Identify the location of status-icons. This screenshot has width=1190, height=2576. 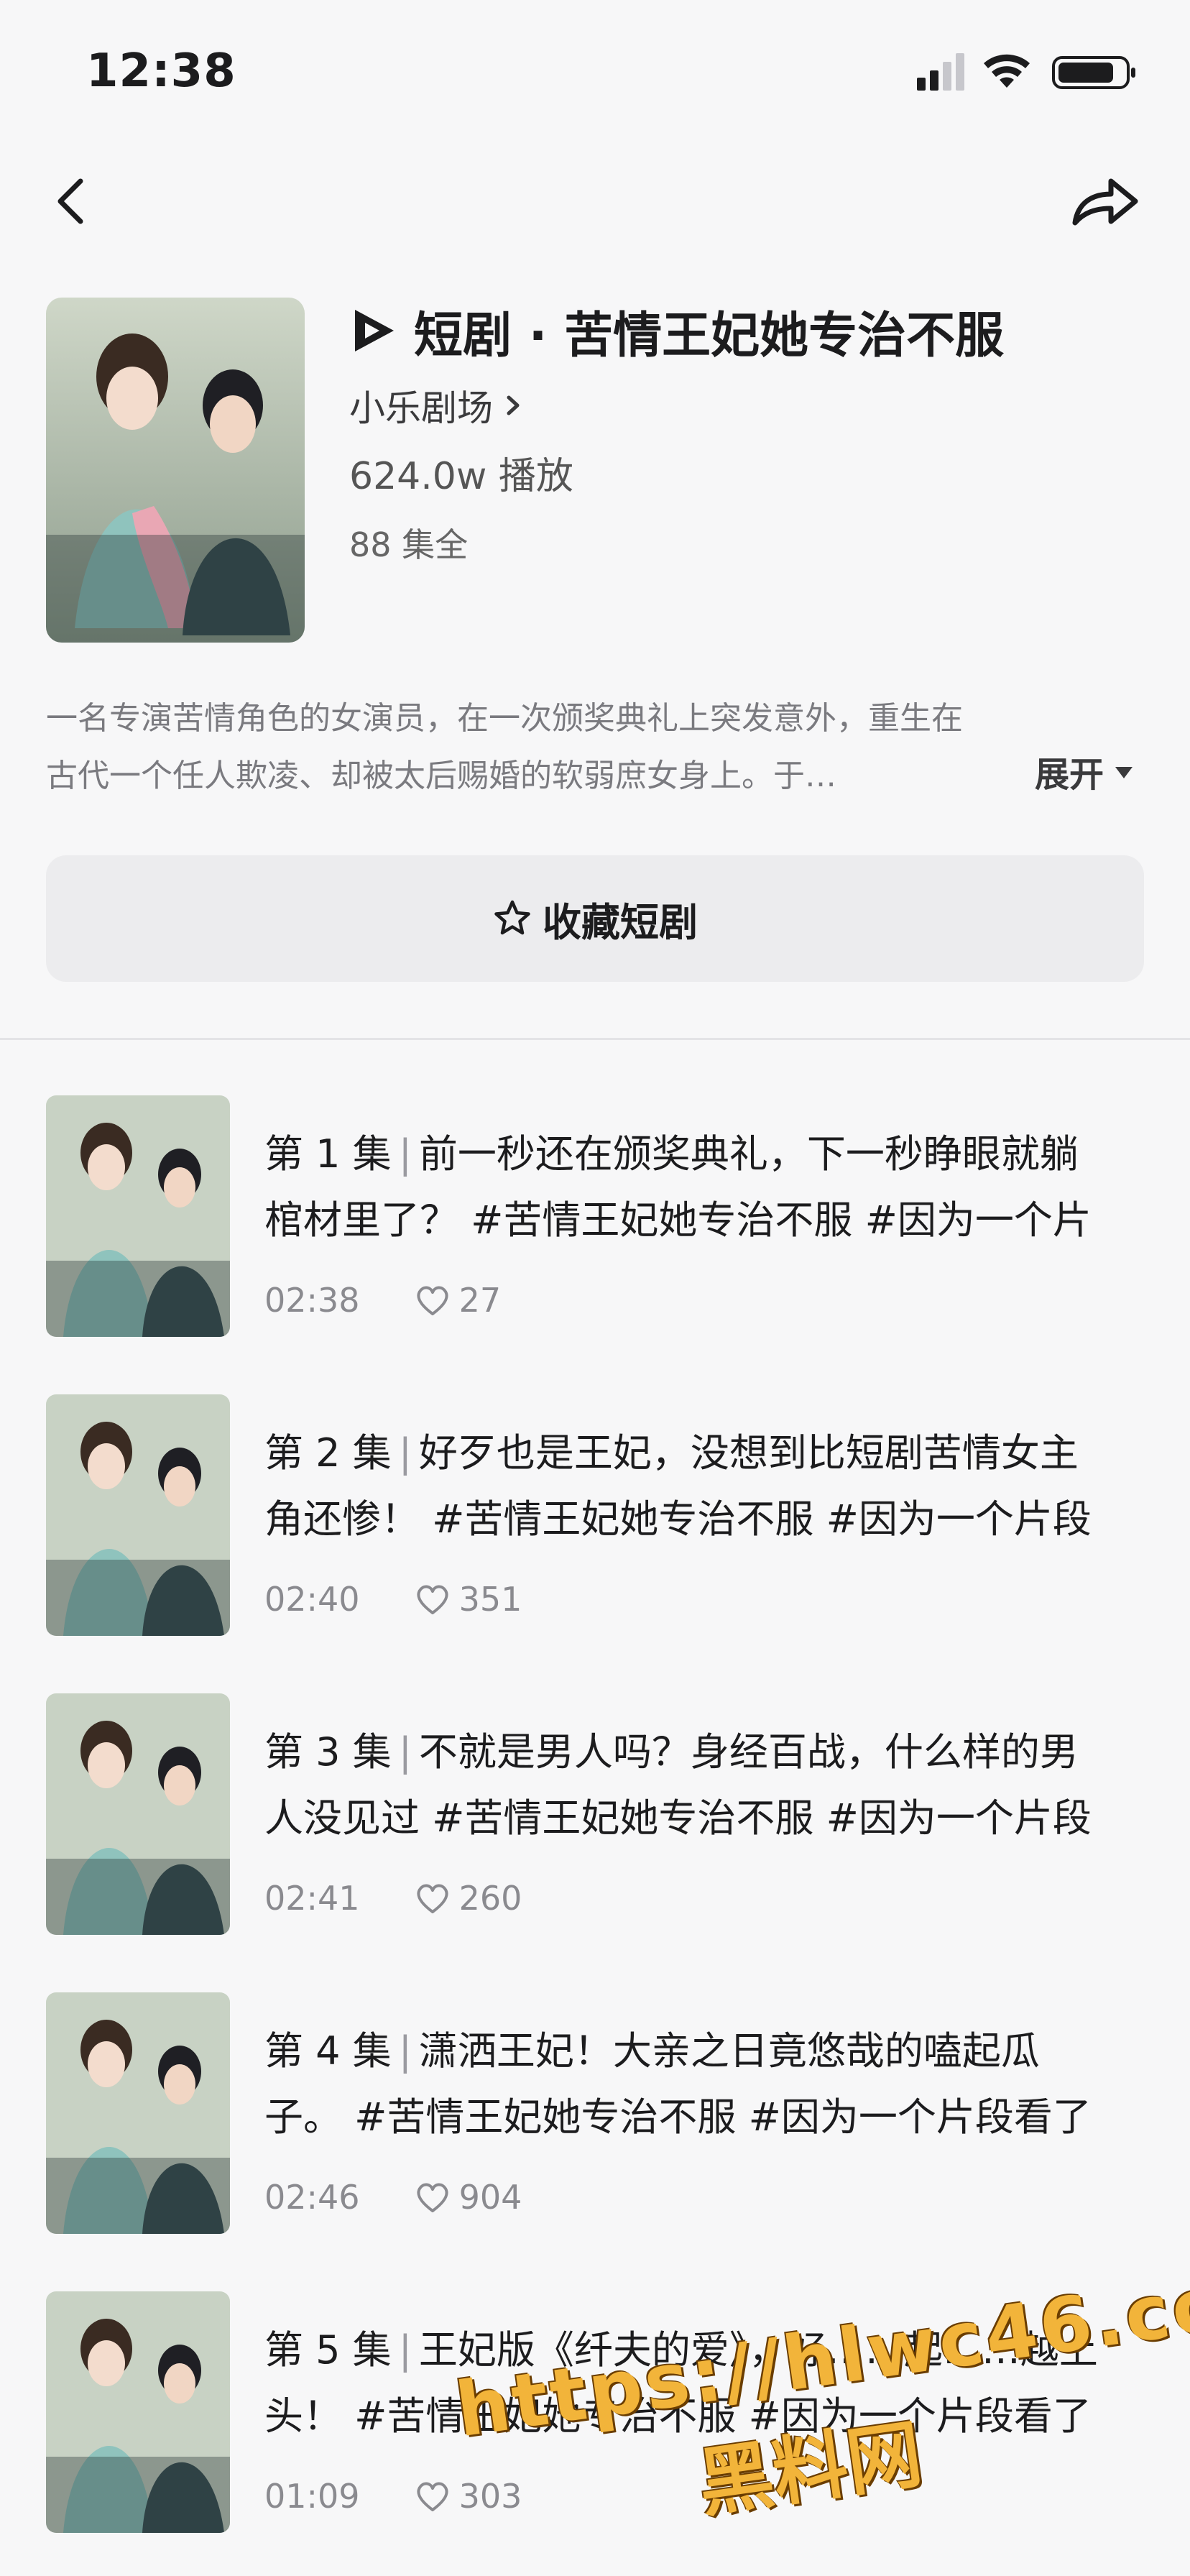
(1026, 72).